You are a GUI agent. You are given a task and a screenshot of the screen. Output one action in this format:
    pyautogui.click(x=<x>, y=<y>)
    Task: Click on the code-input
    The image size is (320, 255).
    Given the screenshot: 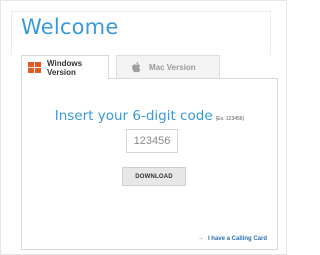 What is the action you would take?
    pyautogui.click(x=152, y=141)
    